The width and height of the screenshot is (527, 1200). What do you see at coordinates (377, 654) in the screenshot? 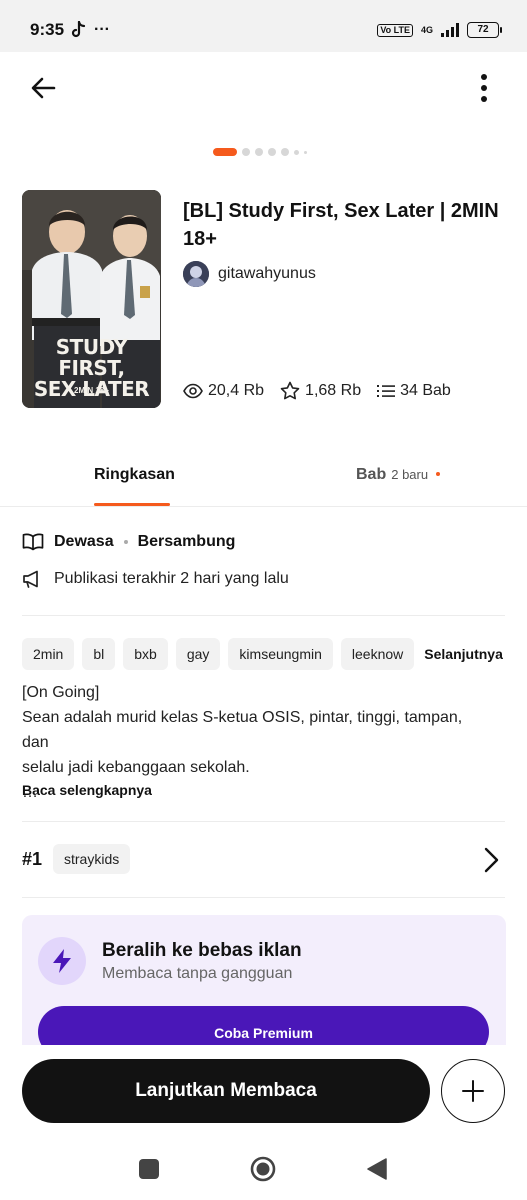
I see `tag-chip: leeknow` at bounding box center [377, 654].